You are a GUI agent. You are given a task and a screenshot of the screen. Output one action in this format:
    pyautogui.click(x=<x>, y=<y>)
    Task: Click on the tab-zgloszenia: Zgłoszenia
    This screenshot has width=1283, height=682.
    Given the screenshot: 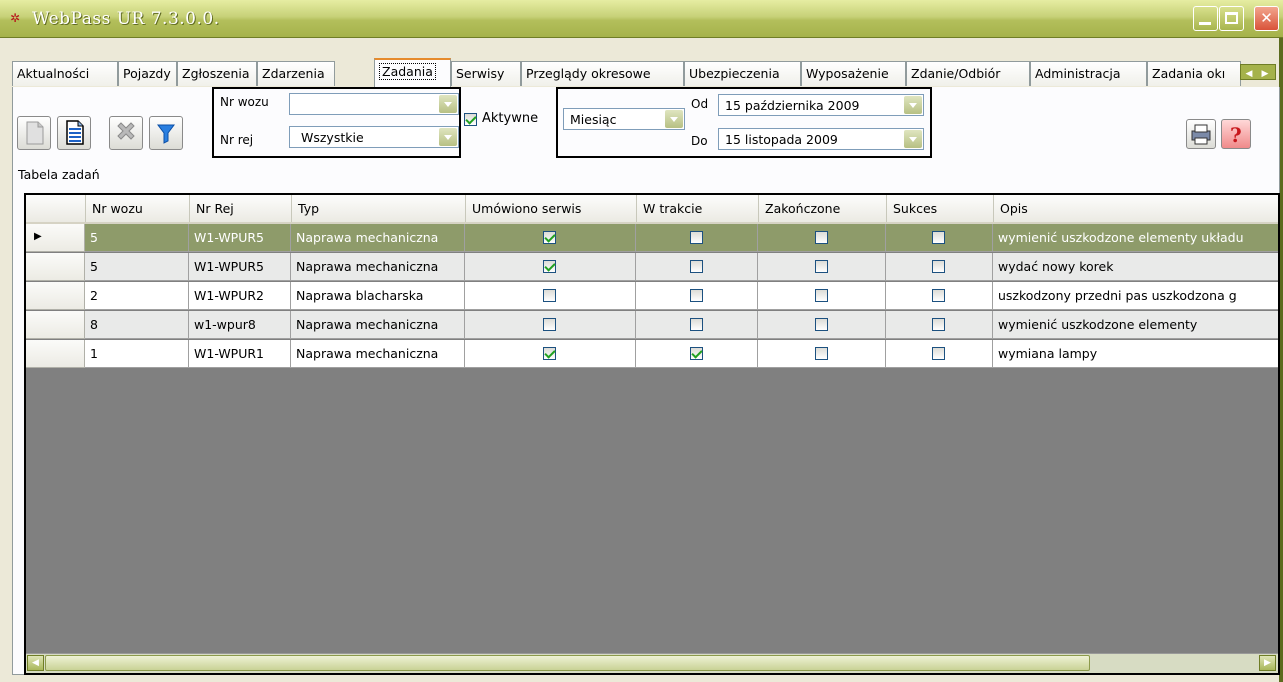 What is the action you would take?
    pyautogui.click(x=217, y=73)
    